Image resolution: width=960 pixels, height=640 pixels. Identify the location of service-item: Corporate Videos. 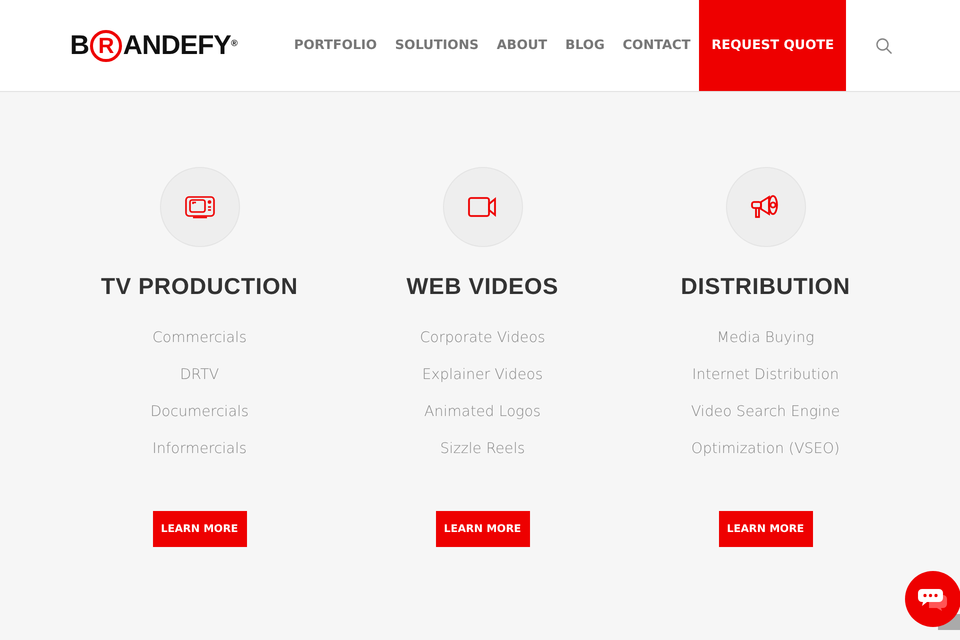
(483, 338).